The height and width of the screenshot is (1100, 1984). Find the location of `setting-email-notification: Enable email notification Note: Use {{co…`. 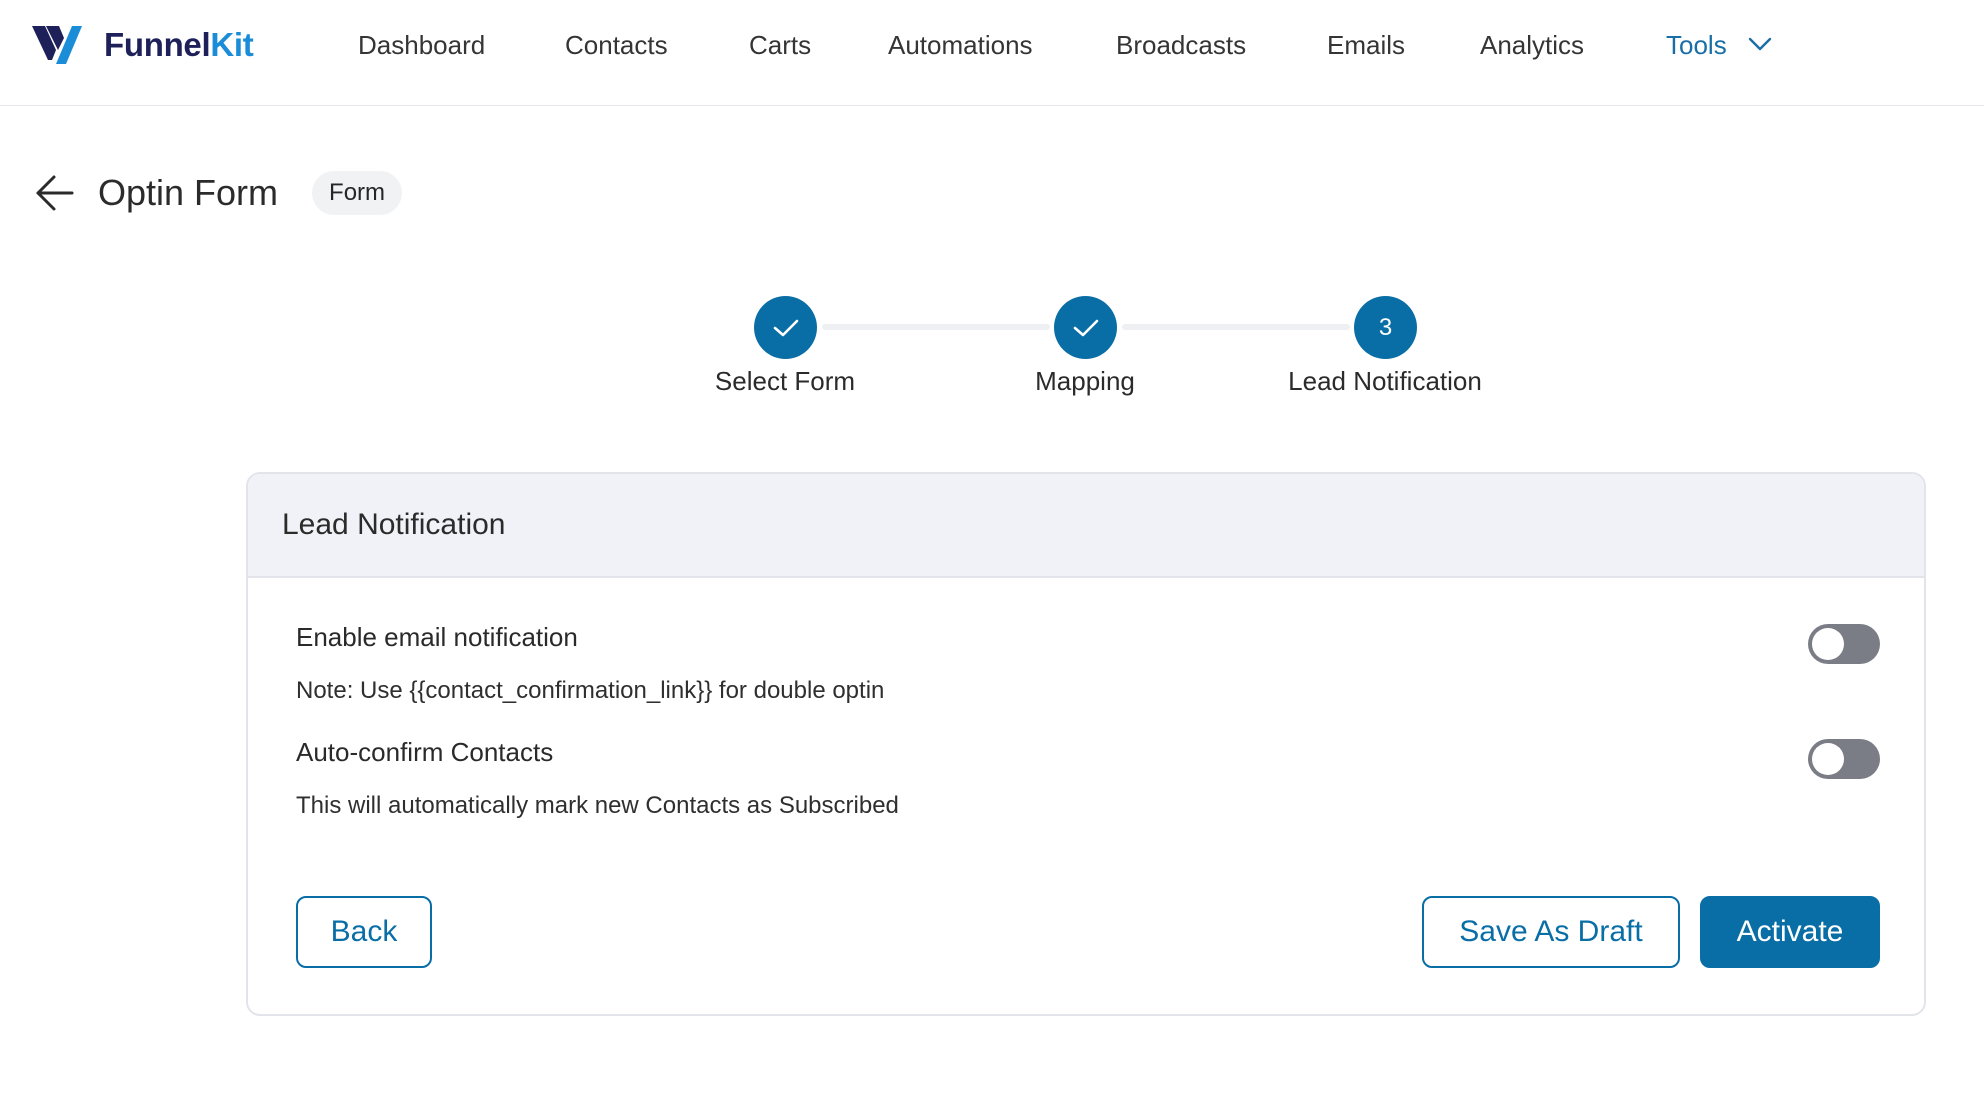

setting-email-notification: Enable email notification Note: Use {{co… is located at coordinates (1088, 663).